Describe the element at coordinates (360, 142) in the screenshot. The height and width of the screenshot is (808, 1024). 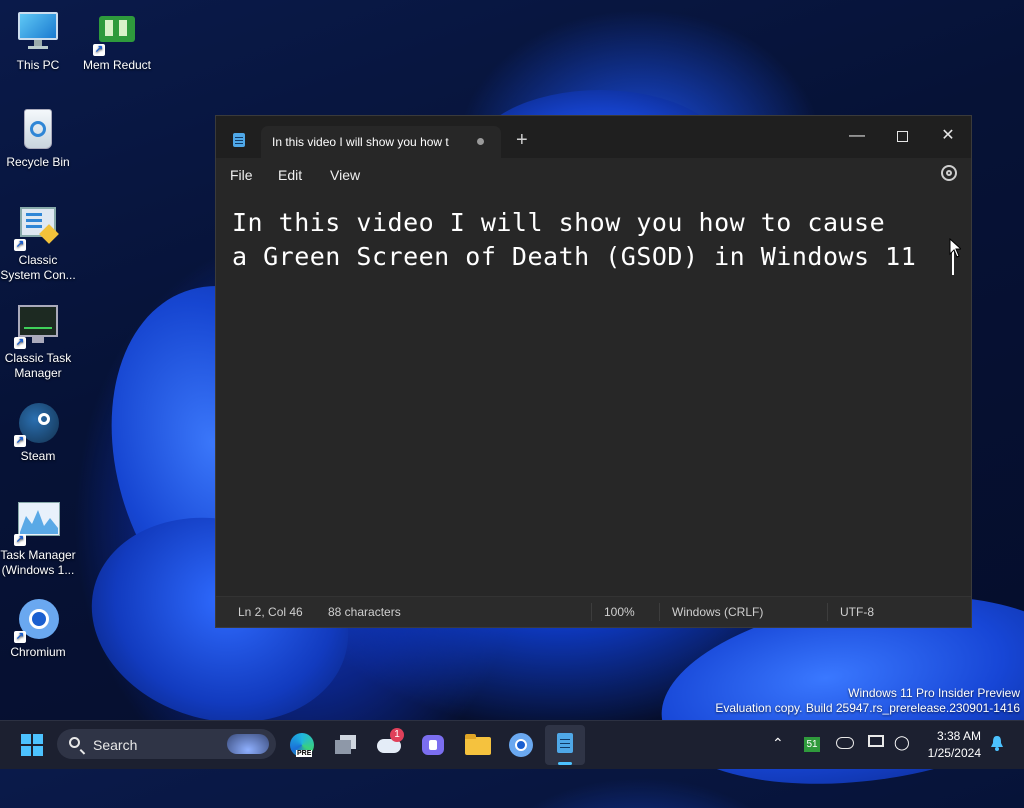
I see `tab-title: In this video I will show you how t` at that location.